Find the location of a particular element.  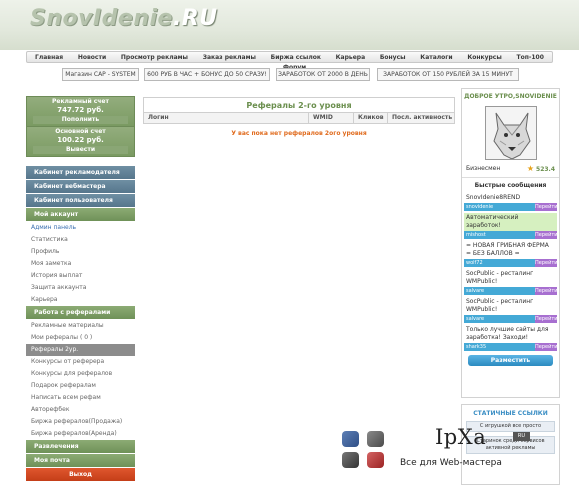

site-logo: SnovIdenie.RU is located at coordinates (124, 18).